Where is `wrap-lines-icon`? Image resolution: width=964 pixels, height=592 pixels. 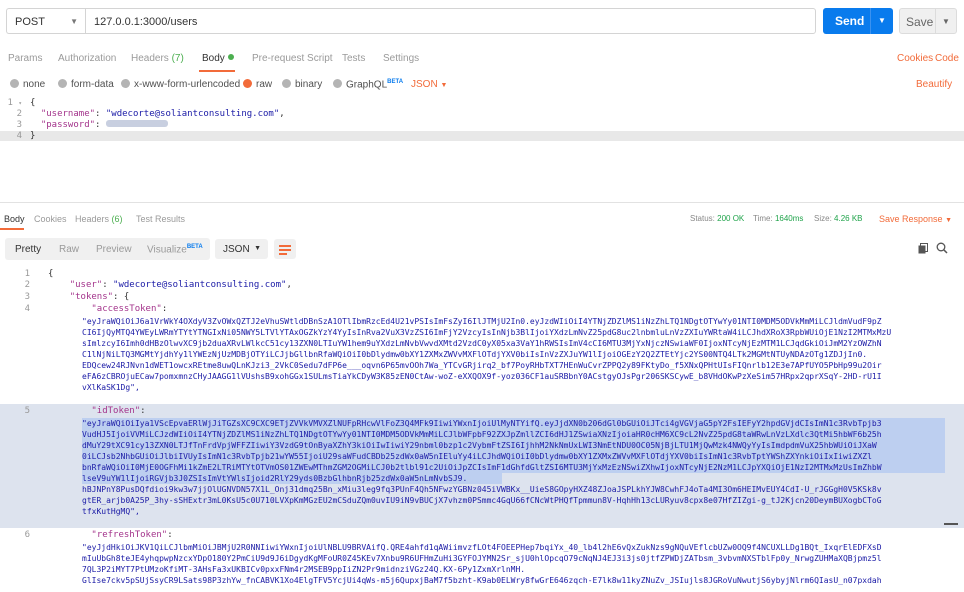
wrap-lines-icon is located at coordinates (285, 246).